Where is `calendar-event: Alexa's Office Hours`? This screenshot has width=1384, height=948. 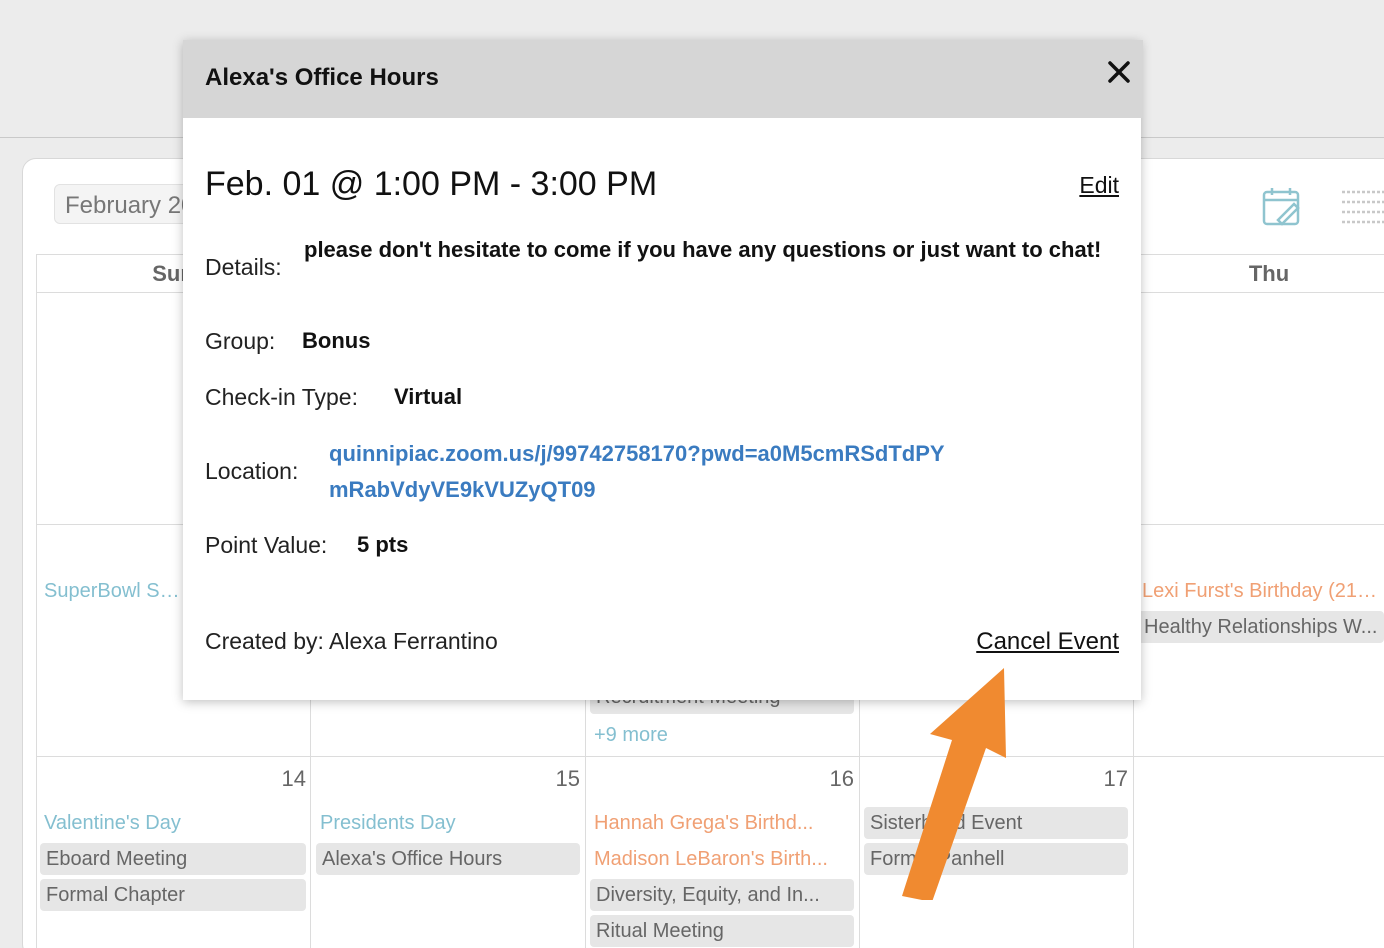 calendar-event: Alexa's Office Hours is located at coordinates (448, 859).